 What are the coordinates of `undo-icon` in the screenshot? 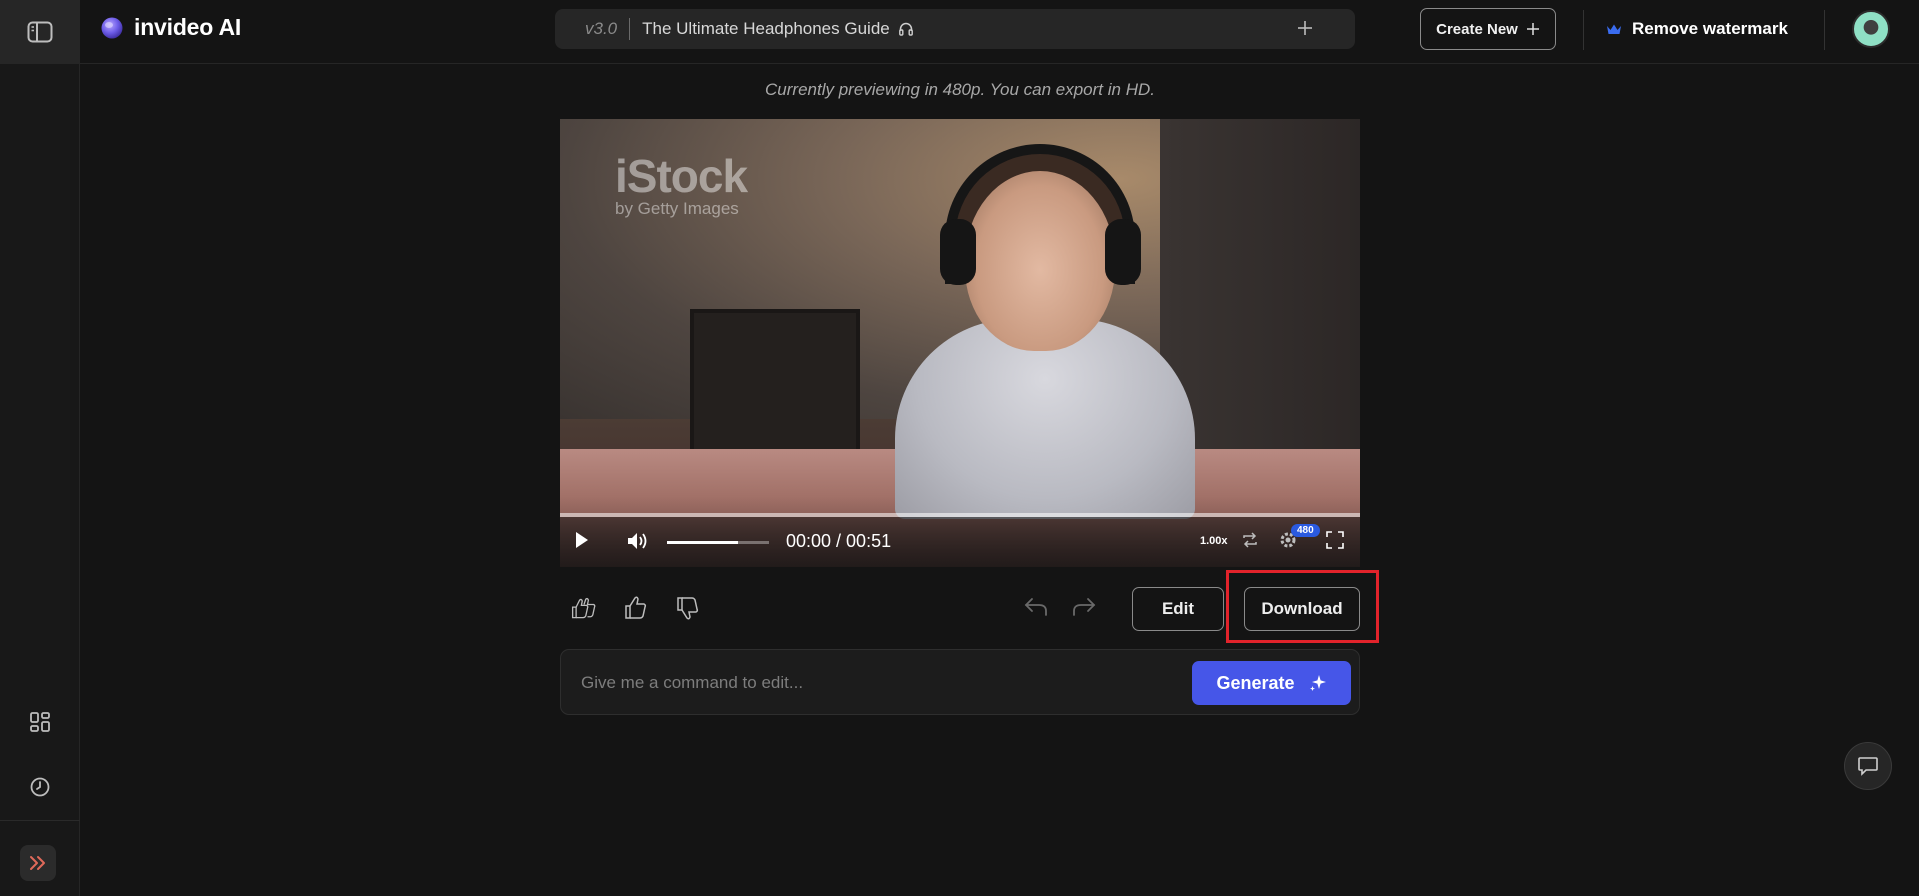 It's located at (1036, 606).